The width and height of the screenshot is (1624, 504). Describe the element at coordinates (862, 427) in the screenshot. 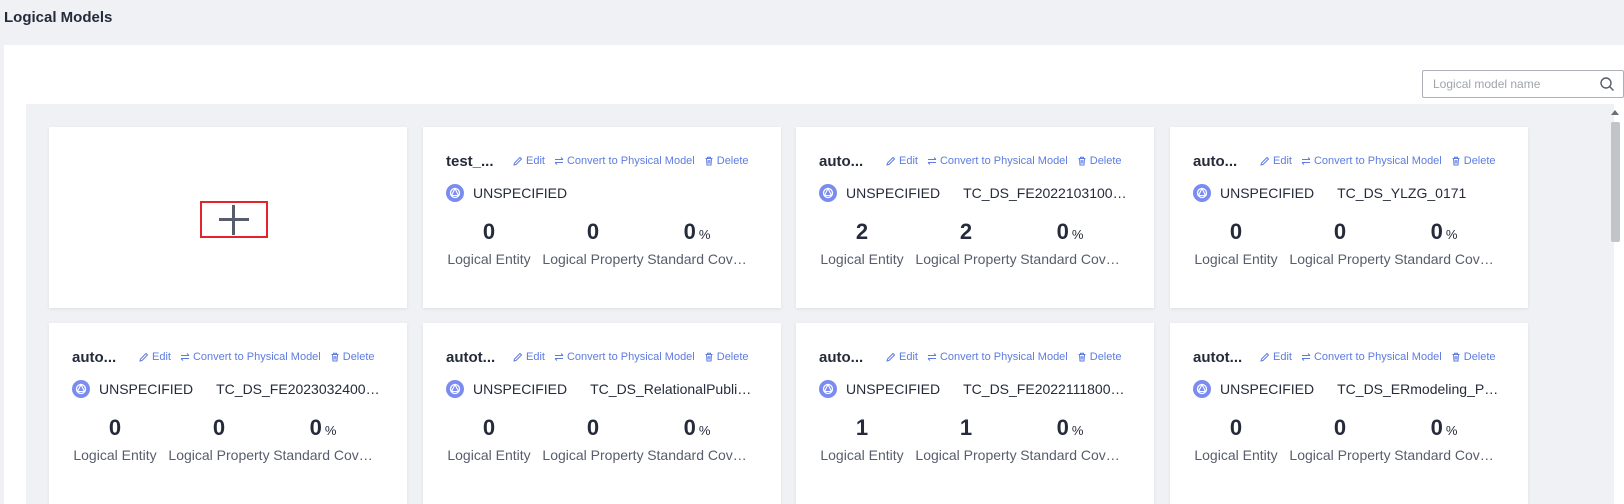

I see `entity-count: 1` at that location.